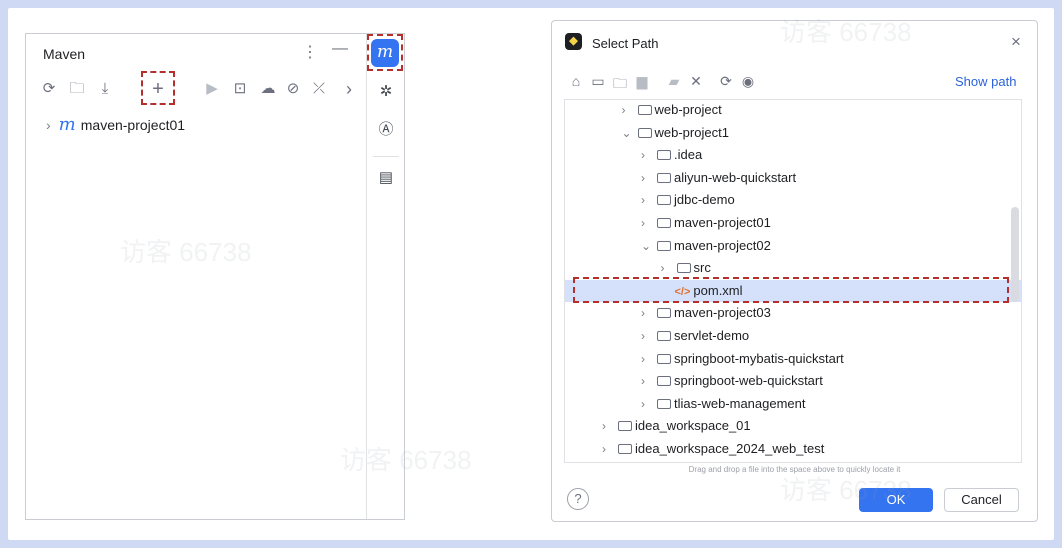  What do you see at coordinates (578, 499) in the screenshot?
I see `help-button: ?` at bounding box center [578, 499].